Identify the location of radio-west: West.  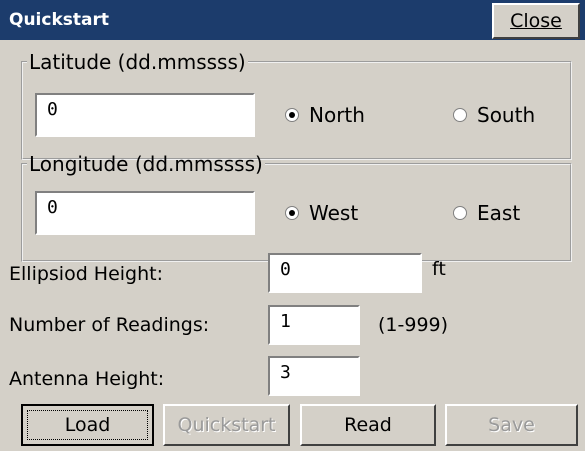
(321, 213).